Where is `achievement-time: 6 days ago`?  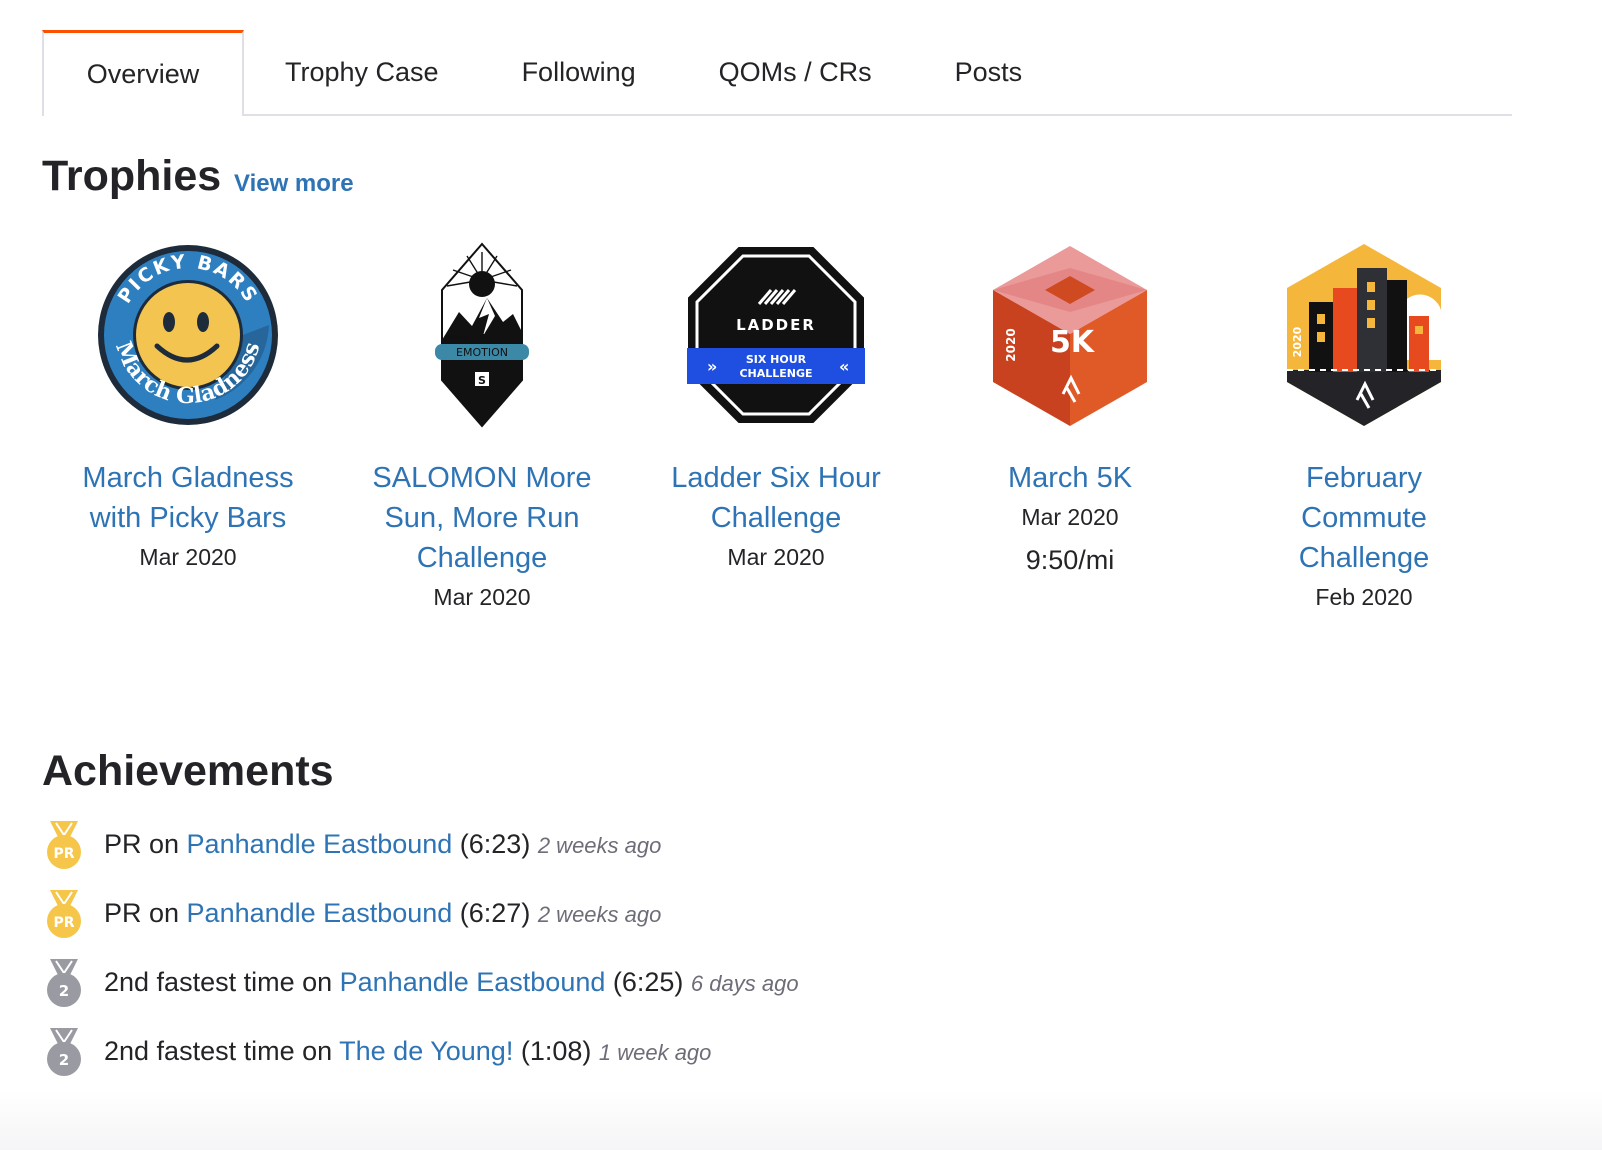 achievement-time: 6 days ago is located at coordinates (744, 983).